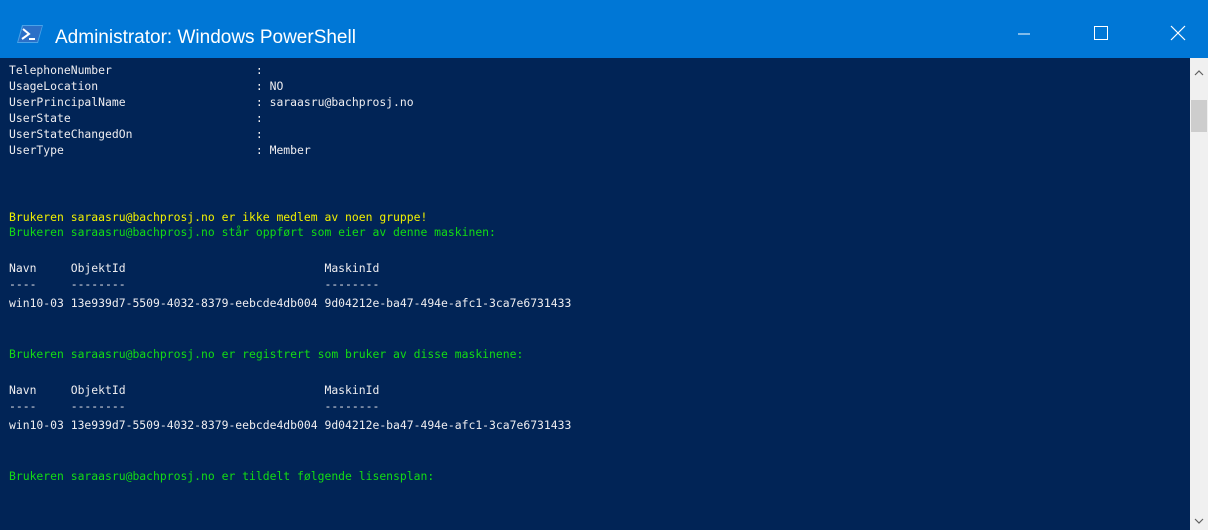  What do you see at coordinates (136, 118) in the screenshot?
I see `console-line-user-state: UserState :` at bounding box center [136, 118].